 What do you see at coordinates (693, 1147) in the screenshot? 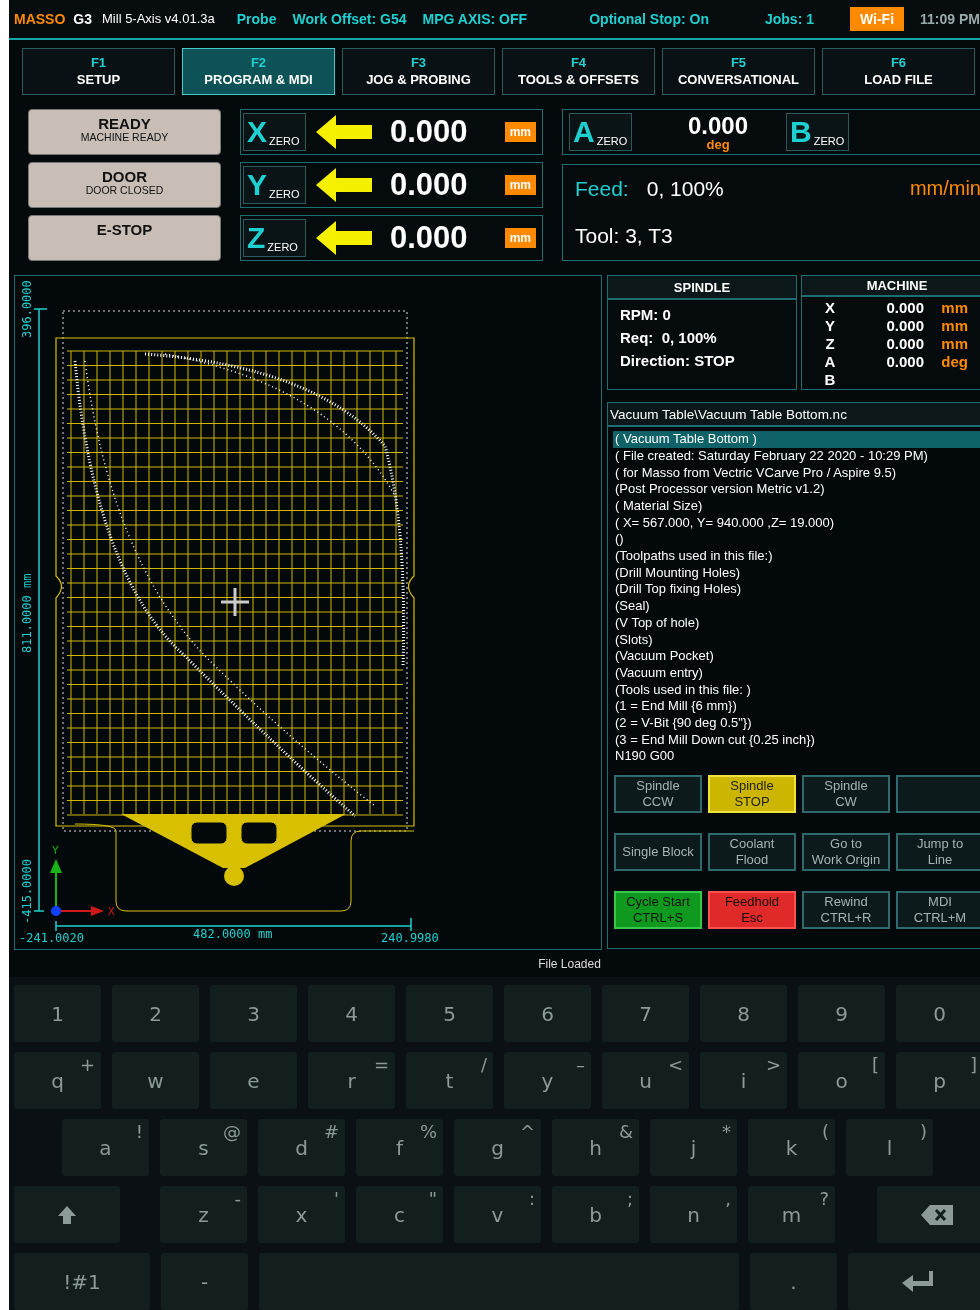
I see `keyboard-key: j *` at bounding box center [693, 1147].